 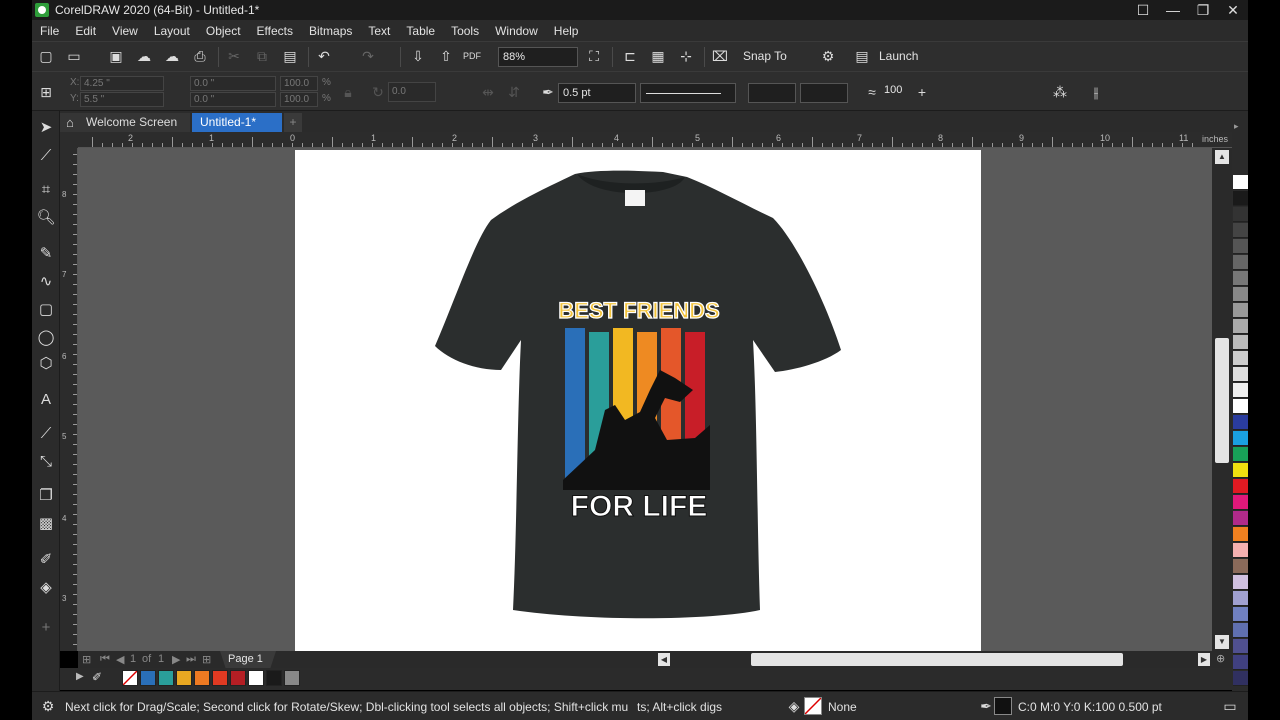 What do you see at coordinates (1222, 157) in the screenshot?
I see `scroll-up-arrow-icon: ▲` at bounding box center [1222, 157].